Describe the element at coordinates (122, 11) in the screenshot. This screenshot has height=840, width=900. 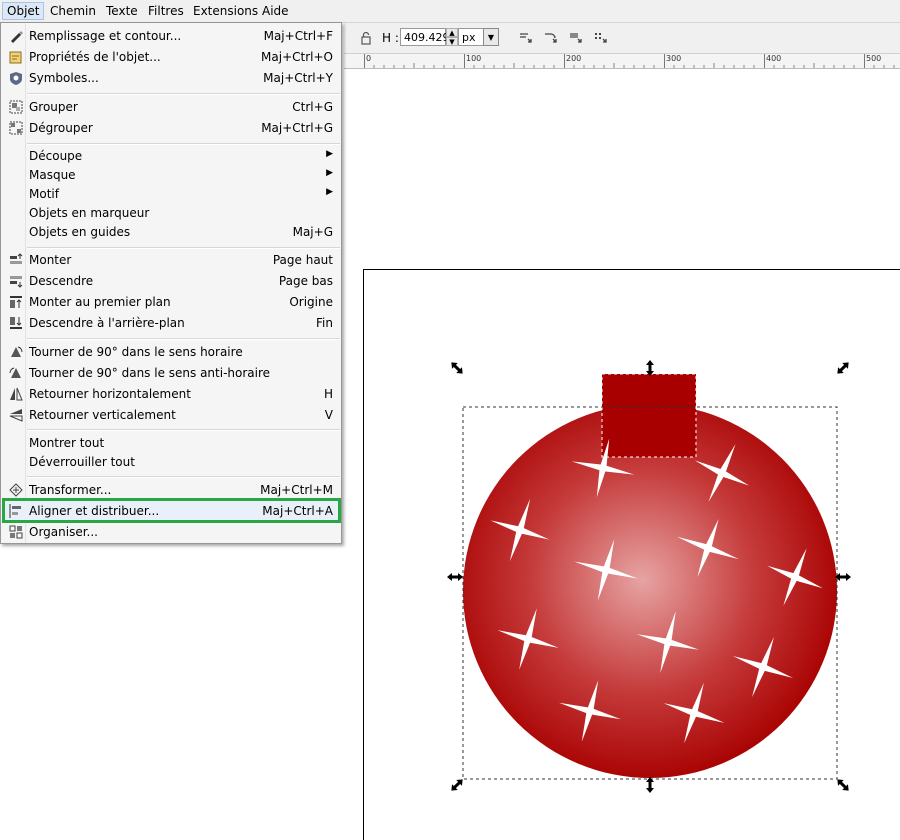
I see `menu-texte: Texte` at that location.